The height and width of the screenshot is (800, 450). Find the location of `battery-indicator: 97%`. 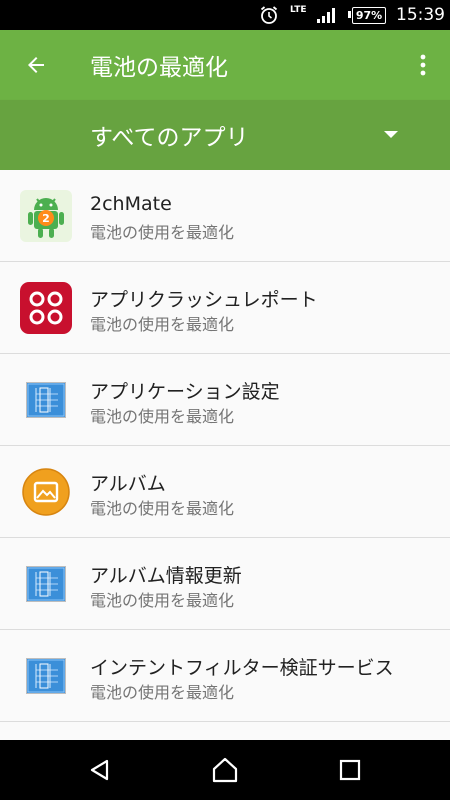

battery-indicator: 97% is located at coordinates (367, 15).